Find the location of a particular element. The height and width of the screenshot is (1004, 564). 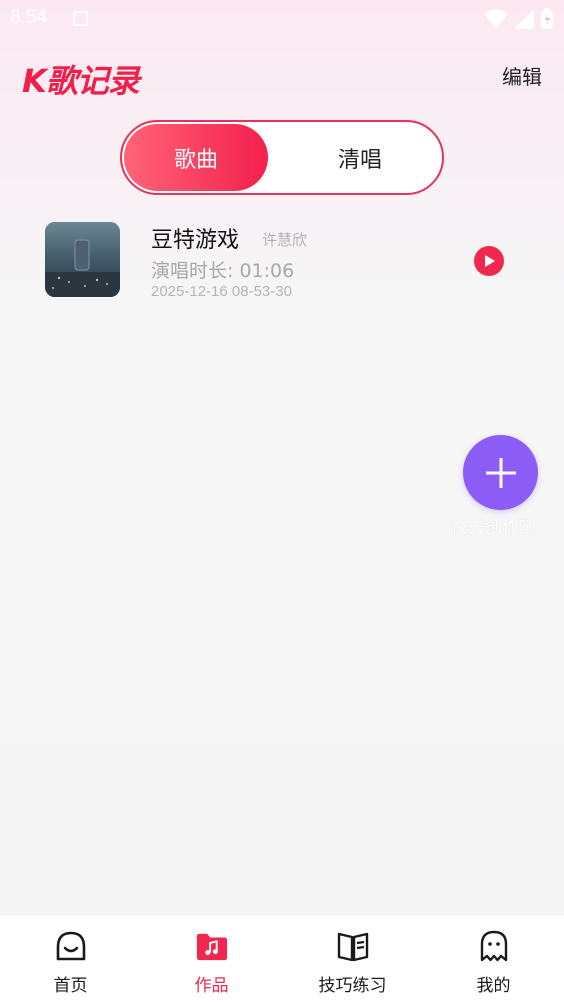

nav-label-works: 作品 is located at coordinates (211, 986).